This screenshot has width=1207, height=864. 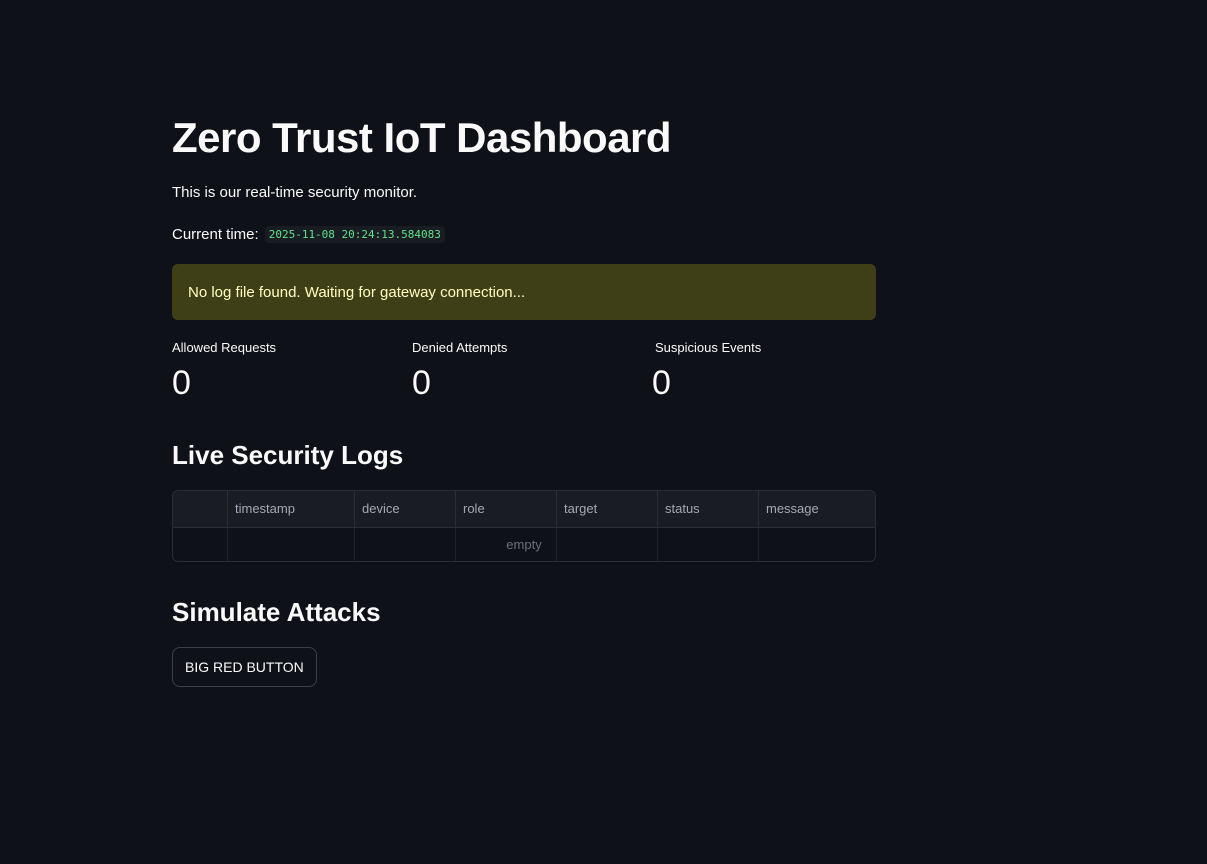 I want to click on metric-label: Suspicious Events, so click(x=708, y=347).